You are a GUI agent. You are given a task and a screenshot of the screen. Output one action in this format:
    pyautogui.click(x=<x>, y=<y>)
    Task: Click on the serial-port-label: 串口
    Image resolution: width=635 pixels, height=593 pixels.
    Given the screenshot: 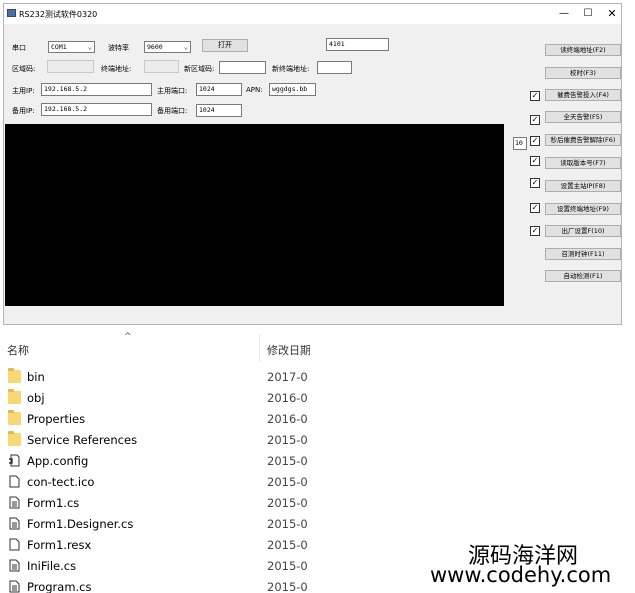 What is the action you would take?
    pyautogui.click(x=19, y=48)
    